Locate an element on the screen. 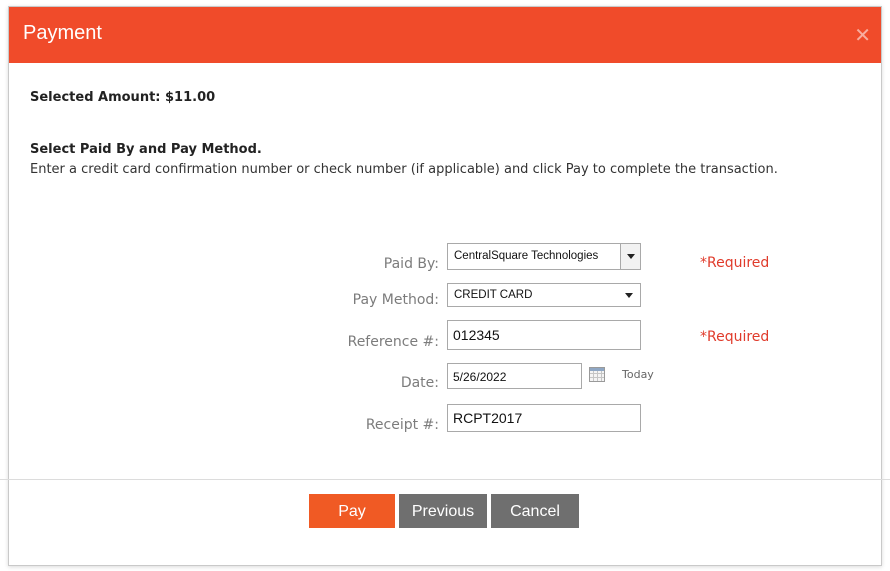 Image resolution: width=890 pixels, height=571 pixels. paid-by-dropdown-button is located at coordinates (630, 256).